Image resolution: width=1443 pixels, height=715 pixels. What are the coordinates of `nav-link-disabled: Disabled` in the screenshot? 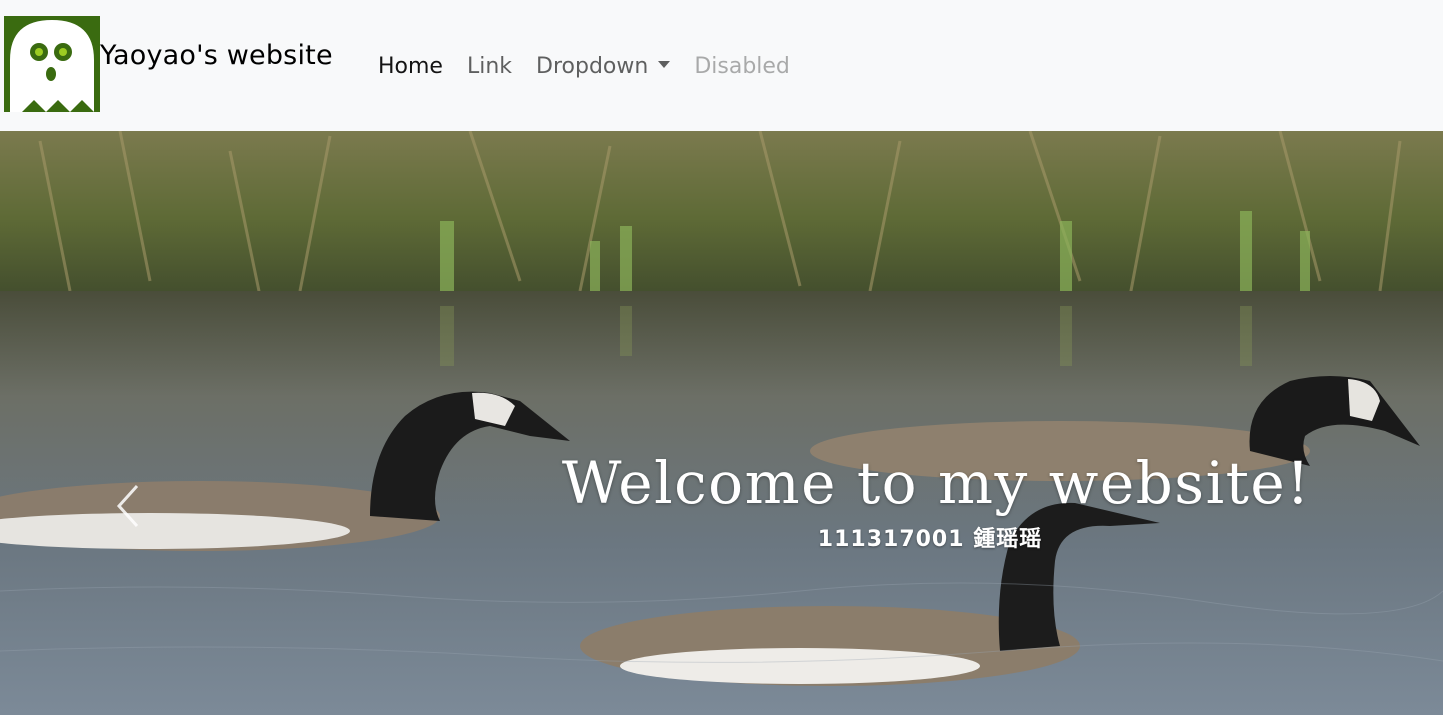 It's located at (742, 66).